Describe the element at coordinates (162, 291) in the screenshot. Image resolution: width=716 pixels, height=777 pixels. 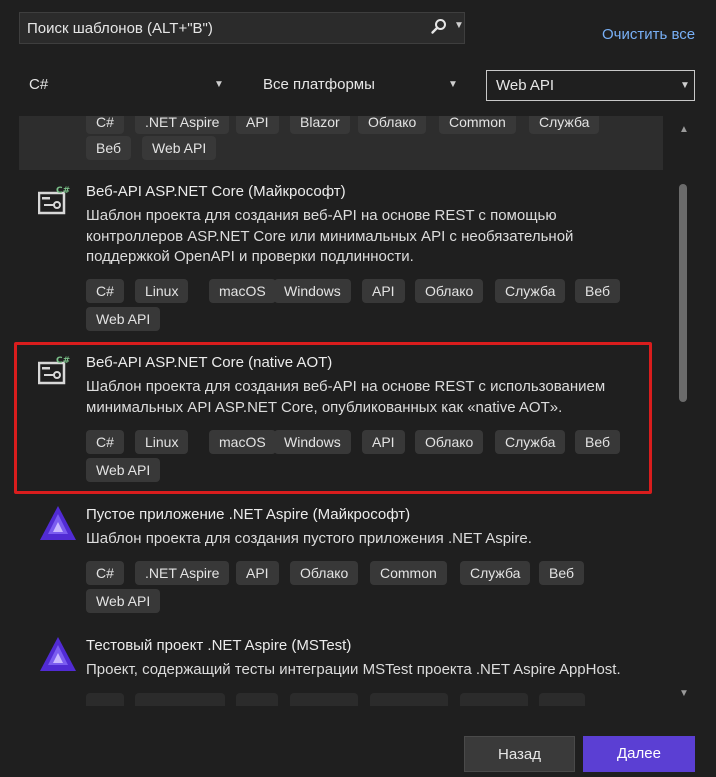
I see `tag: Linux` at that location.